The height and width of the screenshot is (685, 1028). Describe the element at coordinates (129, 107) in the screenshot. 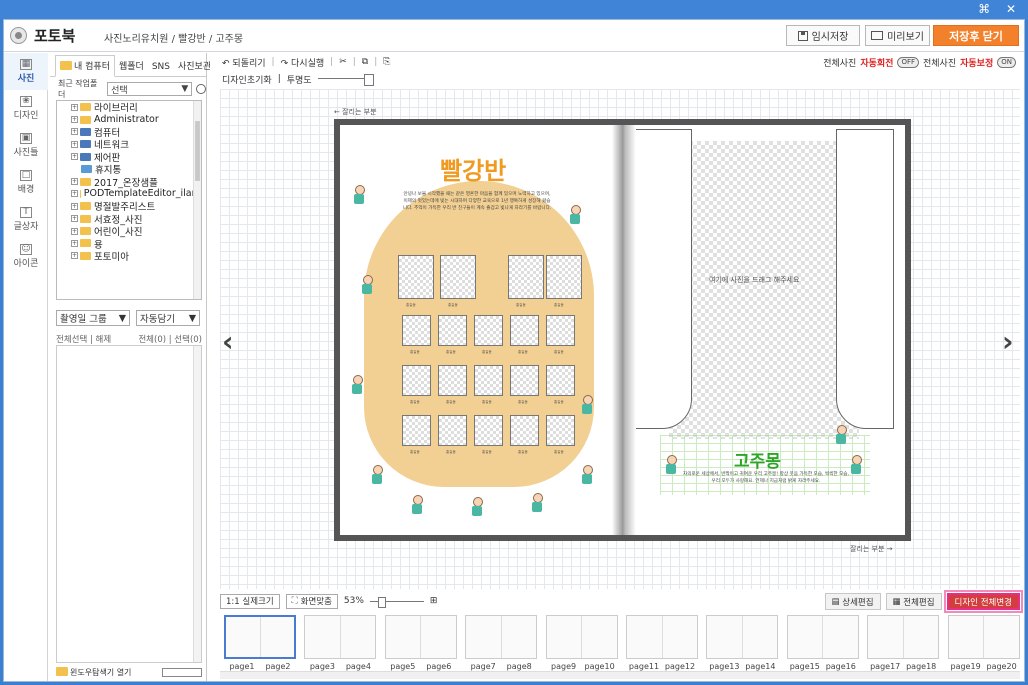

I see `tree-item: + 라이브러리` at that location.